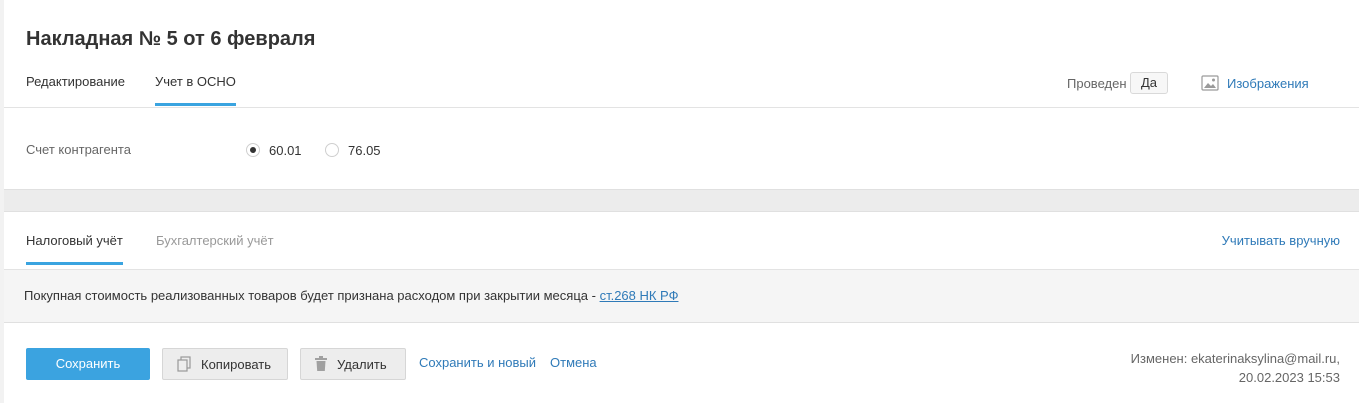 The height and width of the screenshot is (403, 1359). I want to click on delete-button: Удалить, so click(353, 364).